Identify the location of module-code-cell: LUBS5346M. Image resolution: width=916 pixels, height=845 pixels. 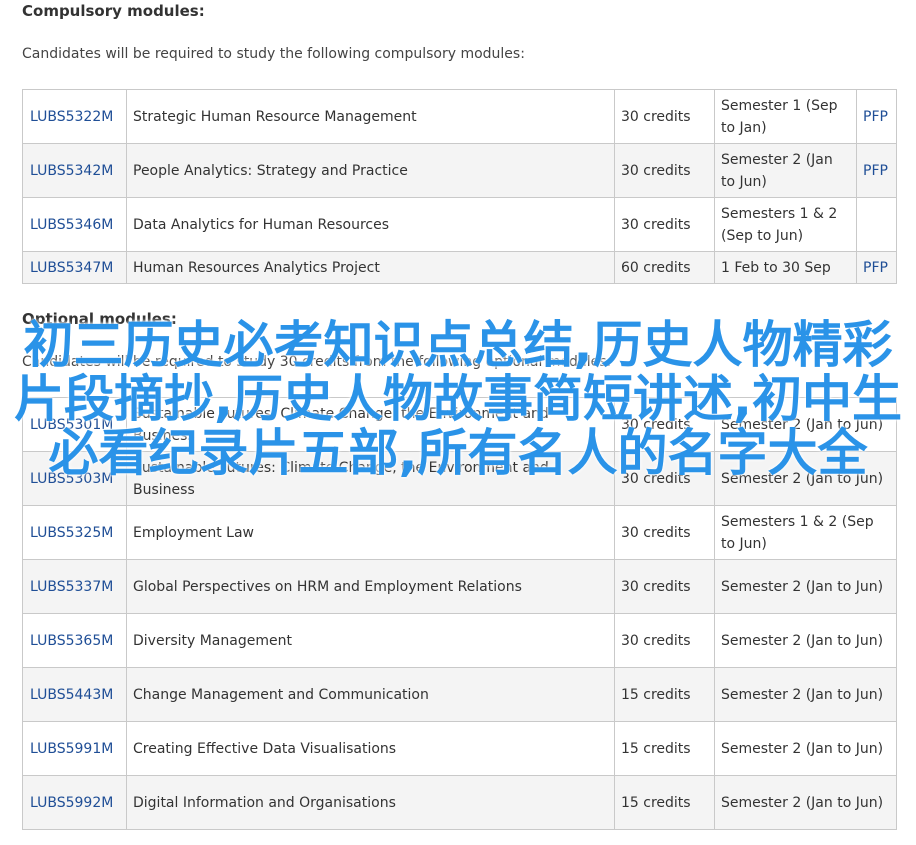
(74, 224).